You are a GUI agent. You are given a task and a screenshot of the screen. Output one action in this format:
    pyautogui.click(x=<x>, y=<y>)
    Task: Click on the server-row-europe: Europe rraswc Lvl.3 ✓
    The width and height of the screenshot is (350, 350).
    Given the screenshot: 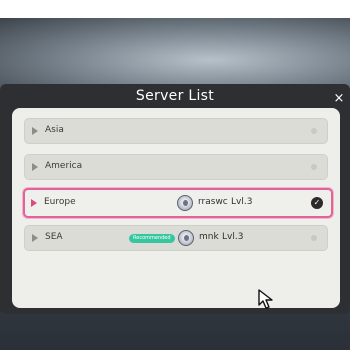 What is the action you would take?
    pyautogui.click(x=178, y=203)
    